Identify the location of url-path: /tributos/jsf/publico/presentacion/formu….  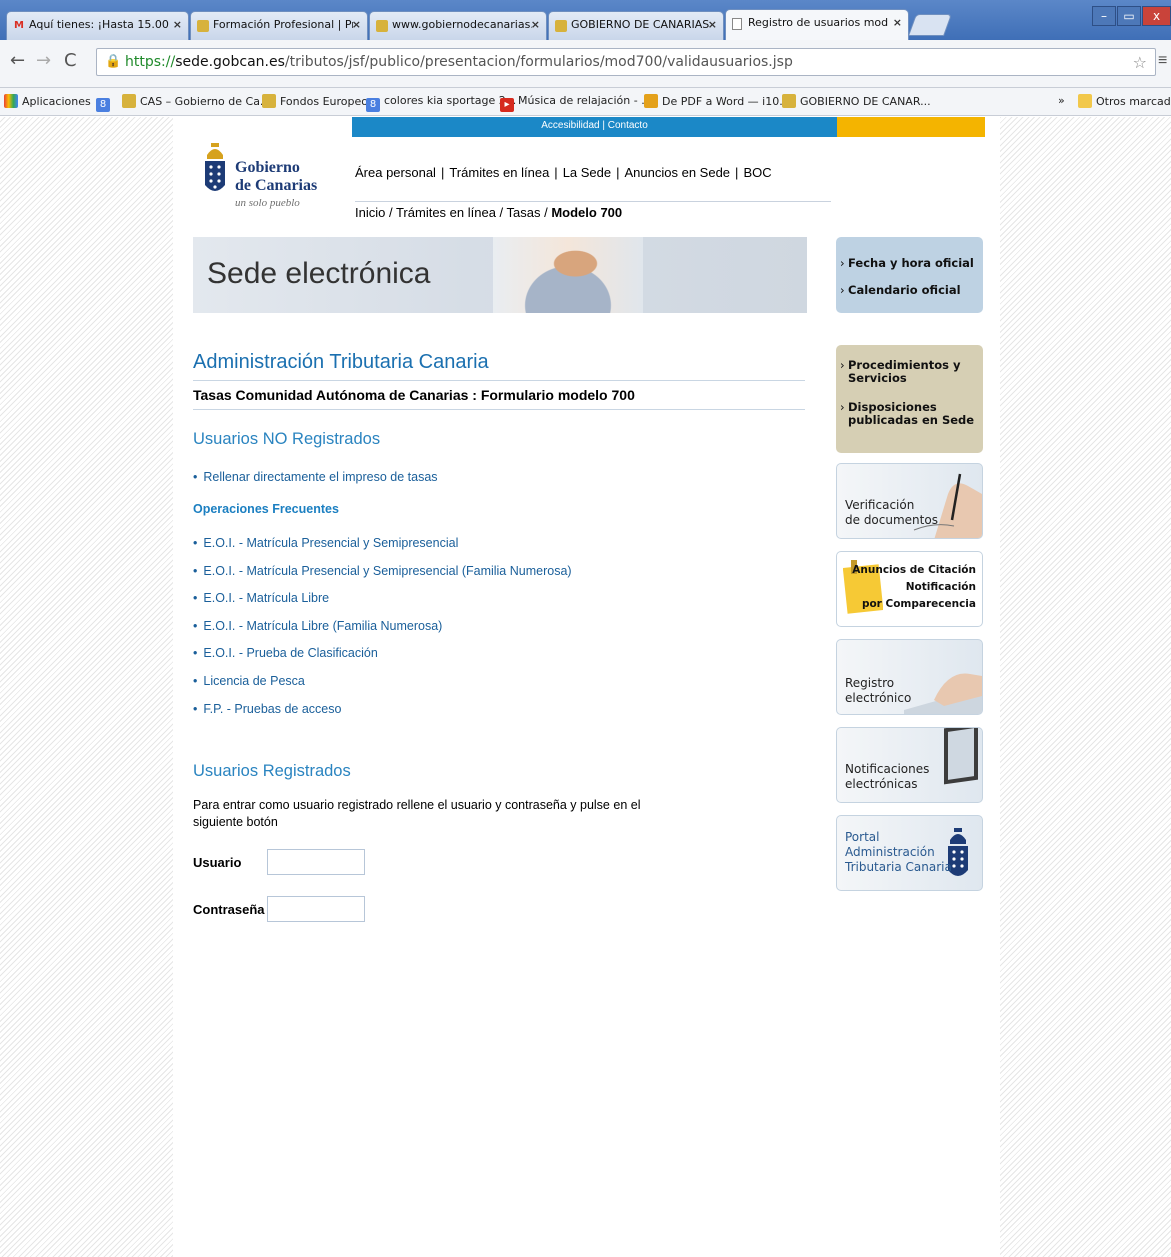
(538, 62).